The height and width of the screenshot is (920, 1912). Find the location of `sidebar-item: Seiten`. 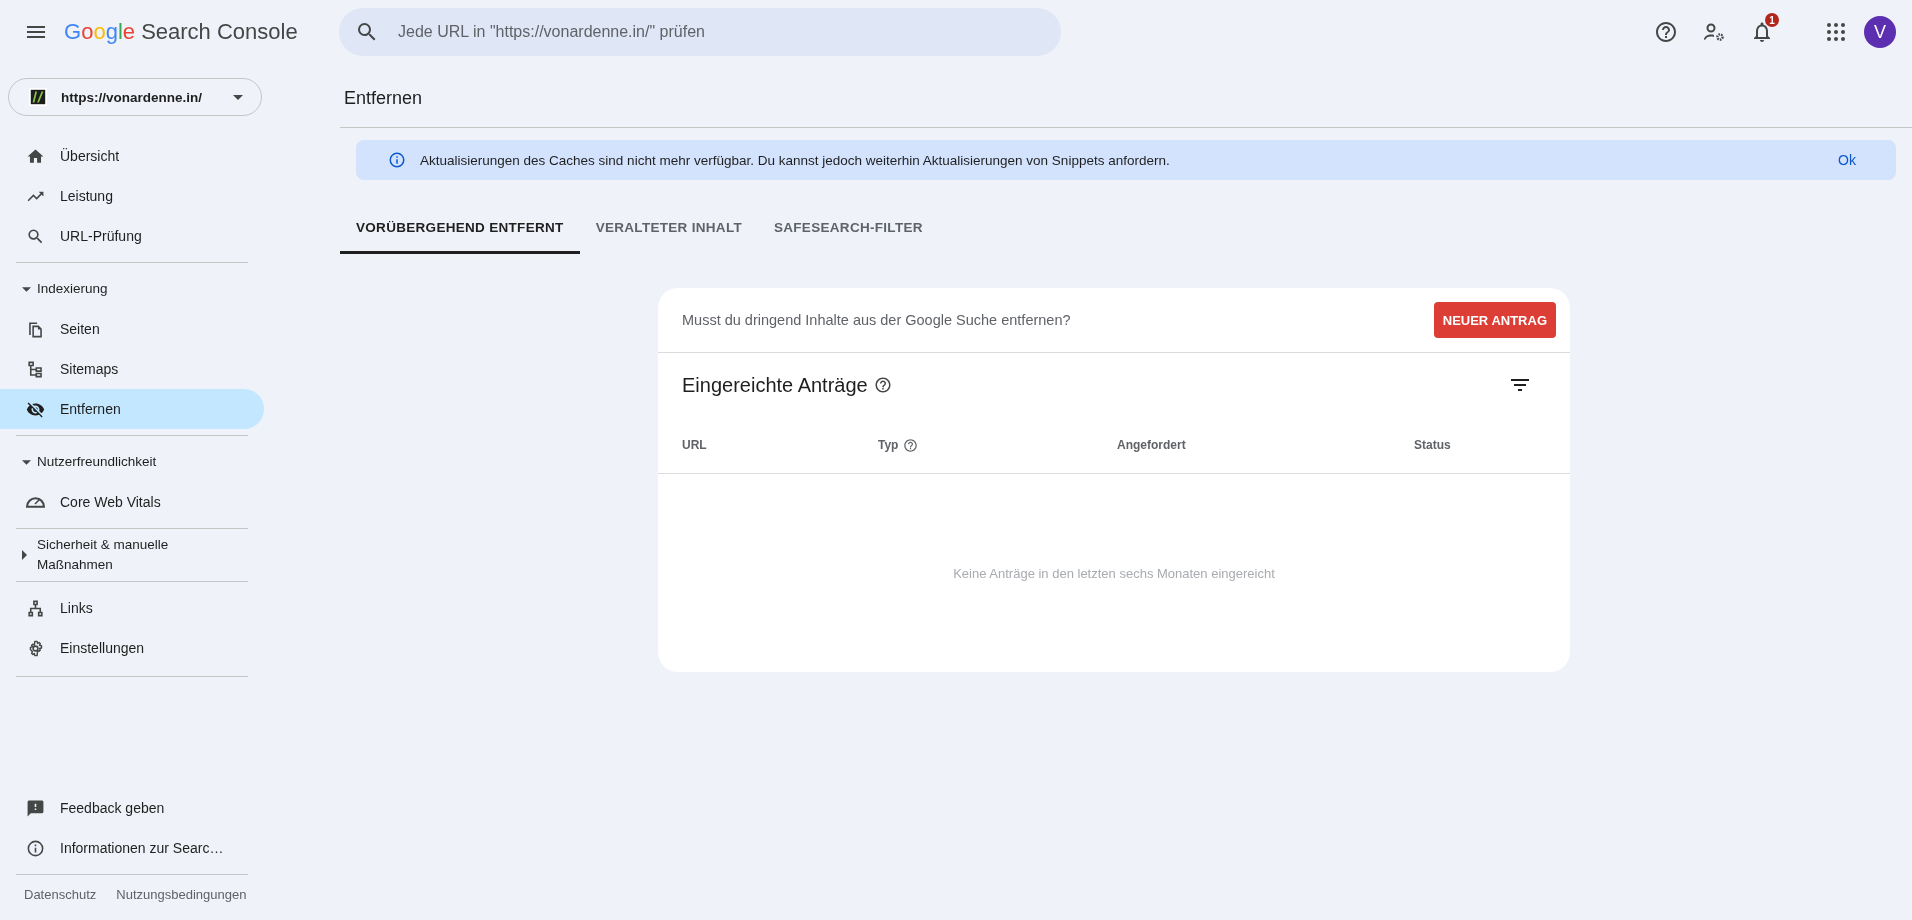

sidebar-item: Seiten is located at coordinates (132, 329).